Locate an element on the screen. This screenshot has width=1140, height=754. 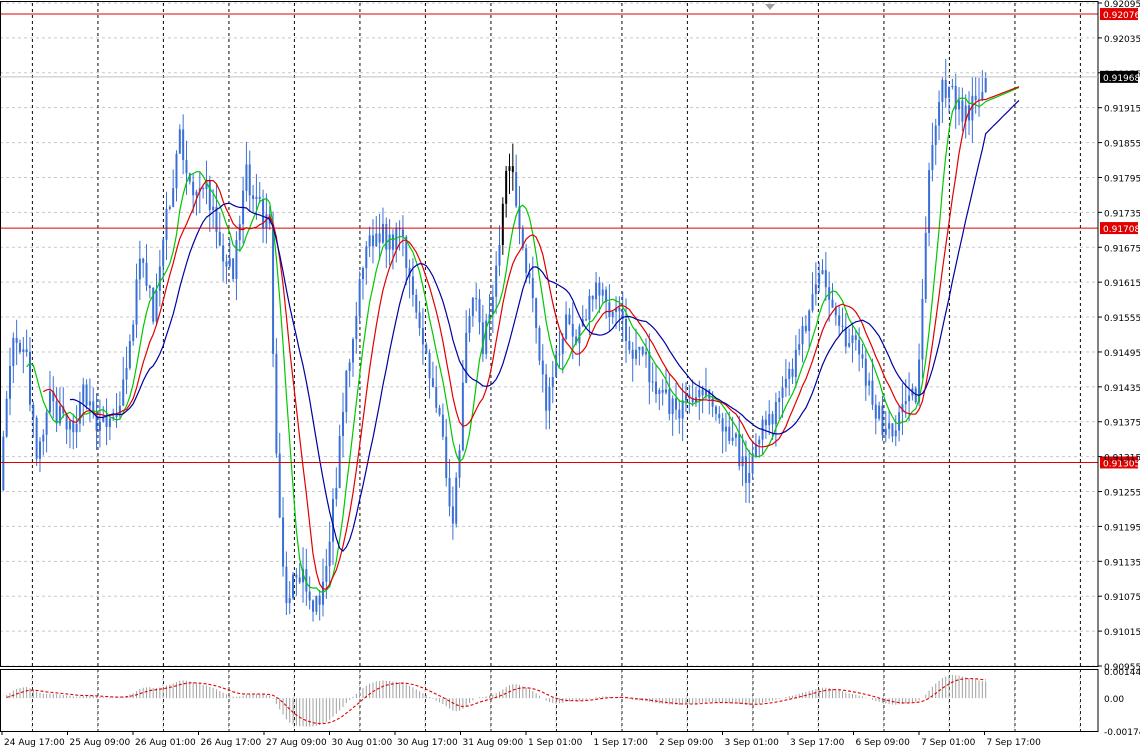
time-tick-label: 24 Aug 17:00 is located at coordinates (34, 743).